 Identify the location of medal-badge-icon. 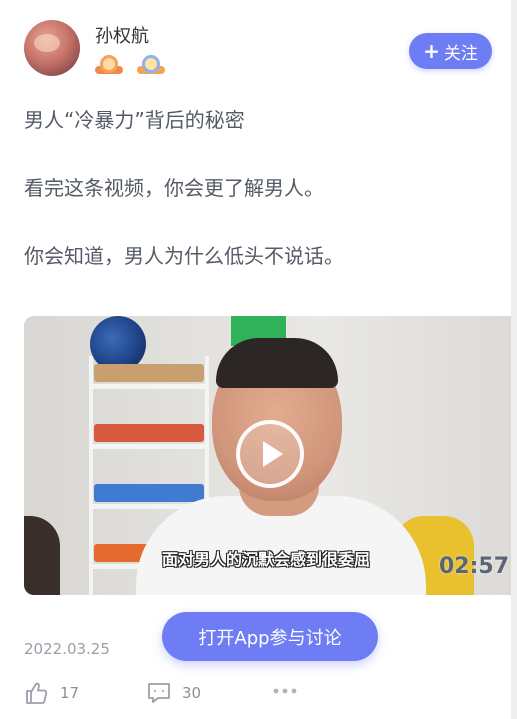
(151, 66).